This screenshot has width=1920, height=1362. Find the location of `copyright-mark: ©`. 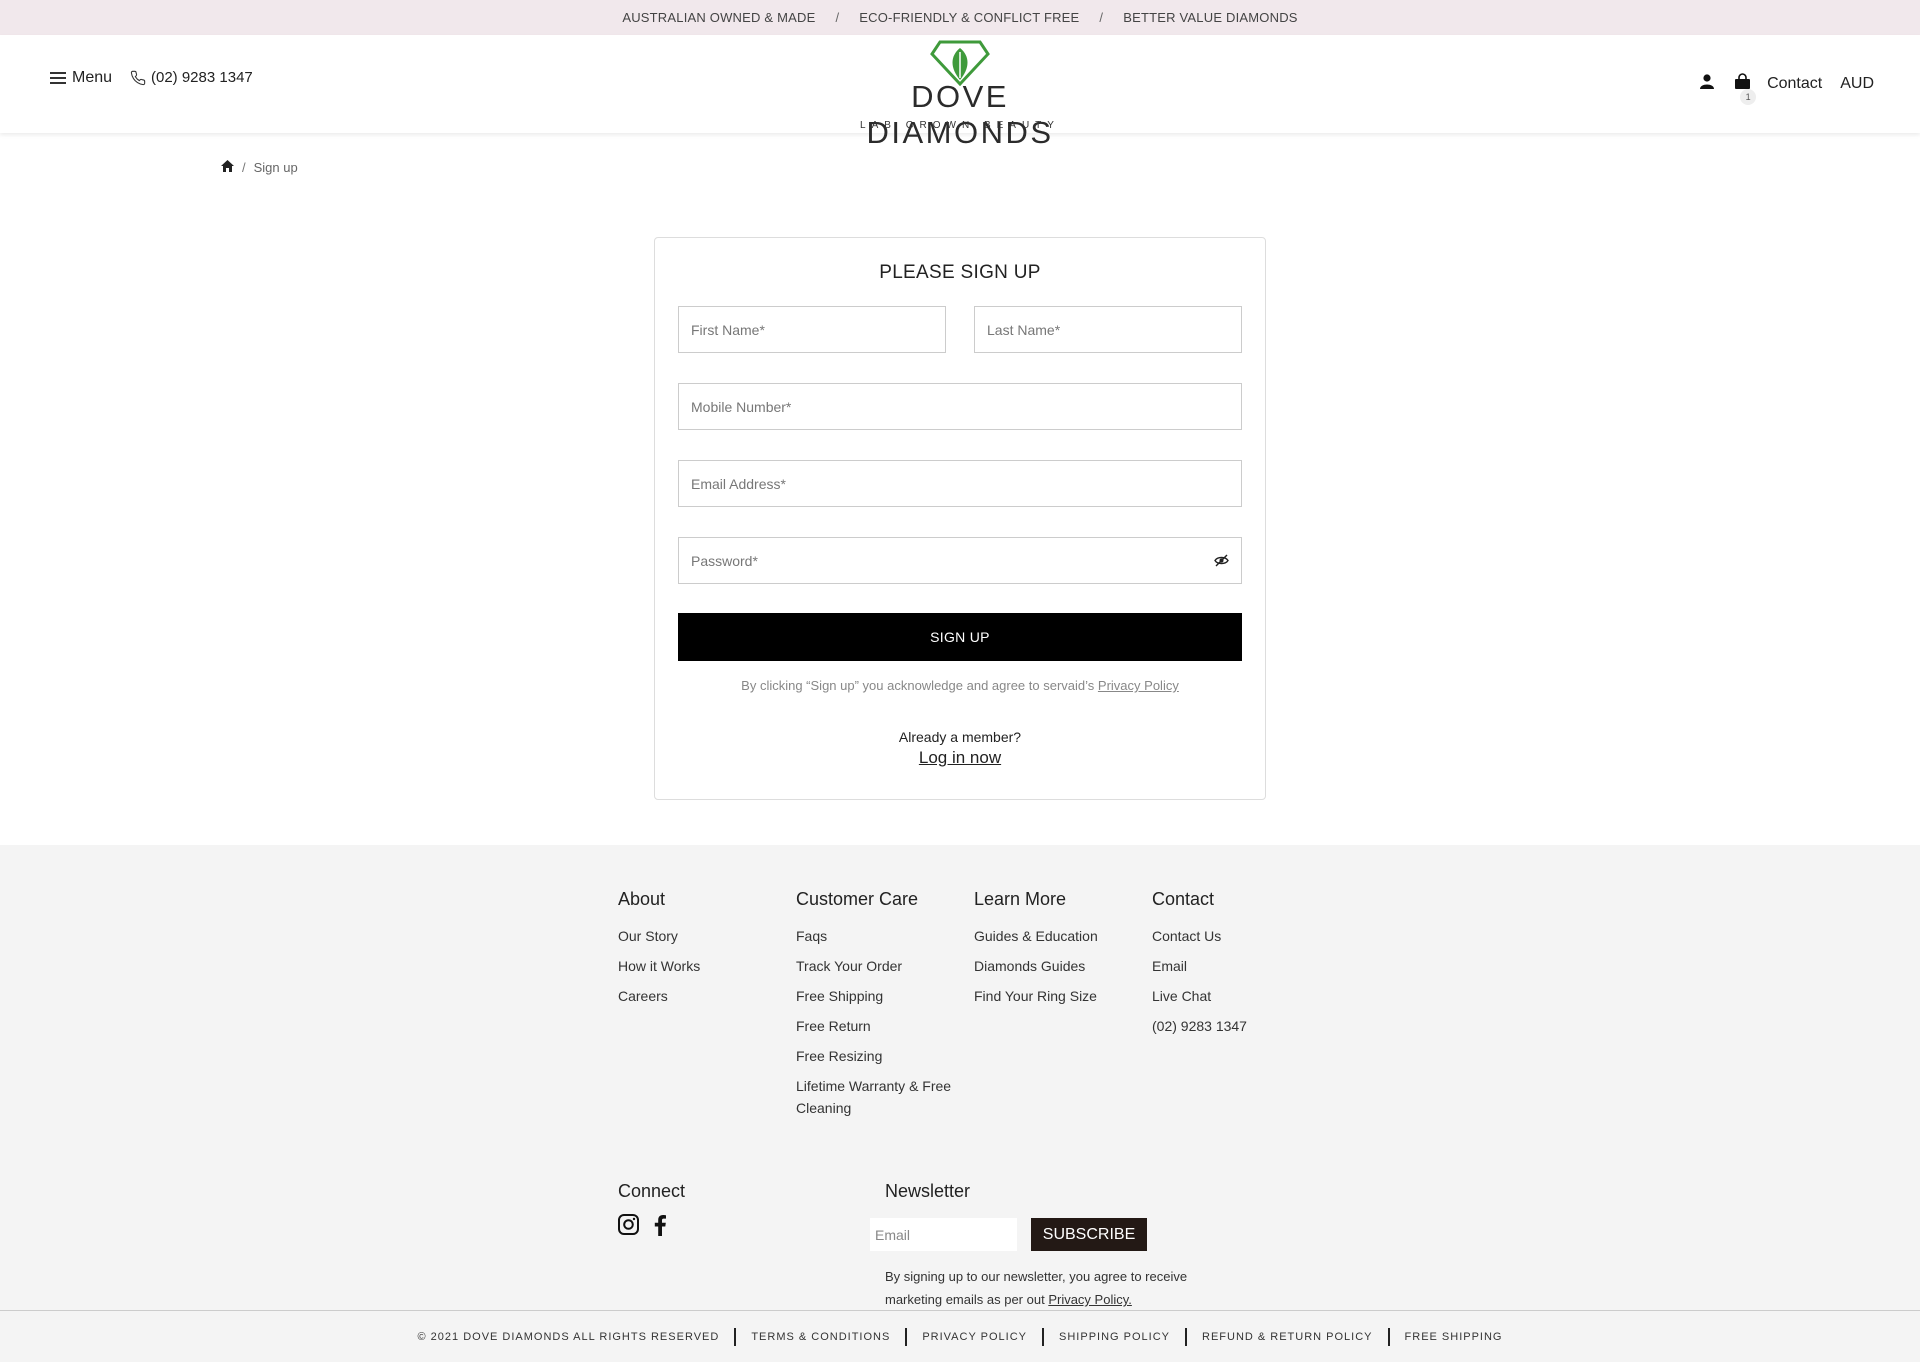

copyright-mark: © is located at coordinates (422, 1336).